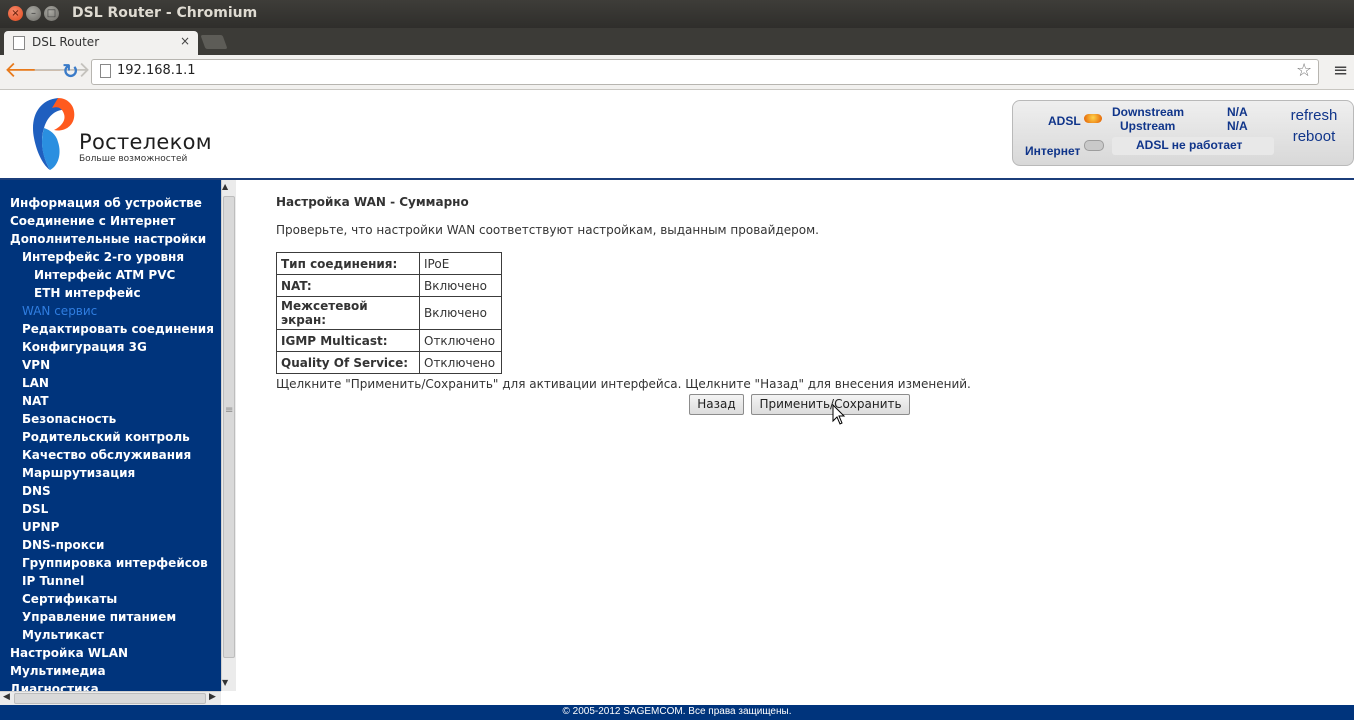  Describe the element at coordinates (54, 686) in the screenshot. I see `sidebar-item-diagnostics: Диагностика` at that location.